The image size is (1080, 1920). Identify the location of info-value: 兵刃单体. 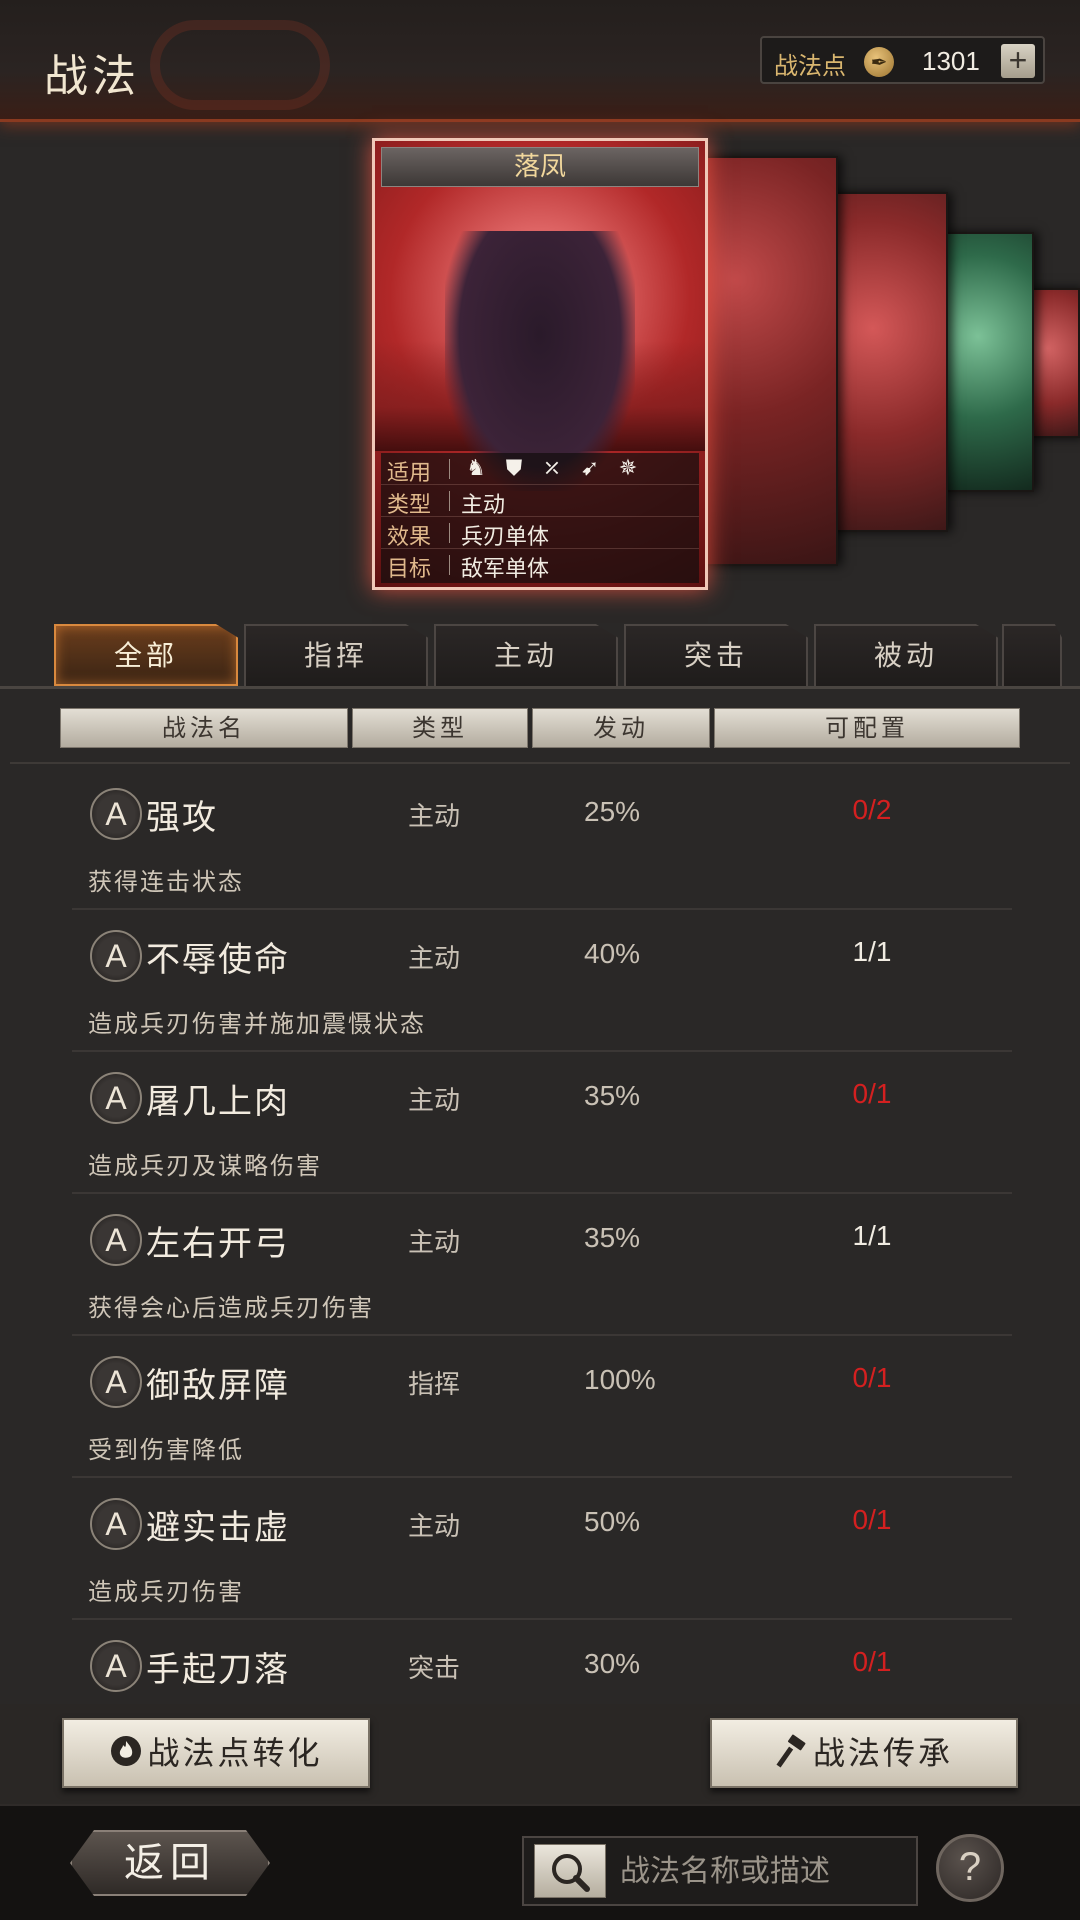
(505, 537).